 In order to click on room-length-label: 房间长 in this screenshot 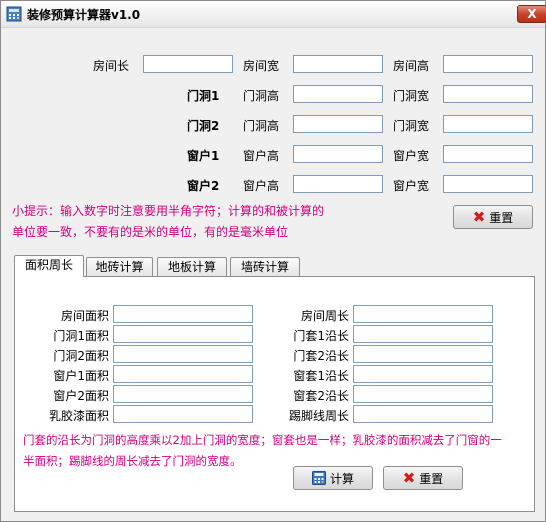, I will do `click(111, 66)`.